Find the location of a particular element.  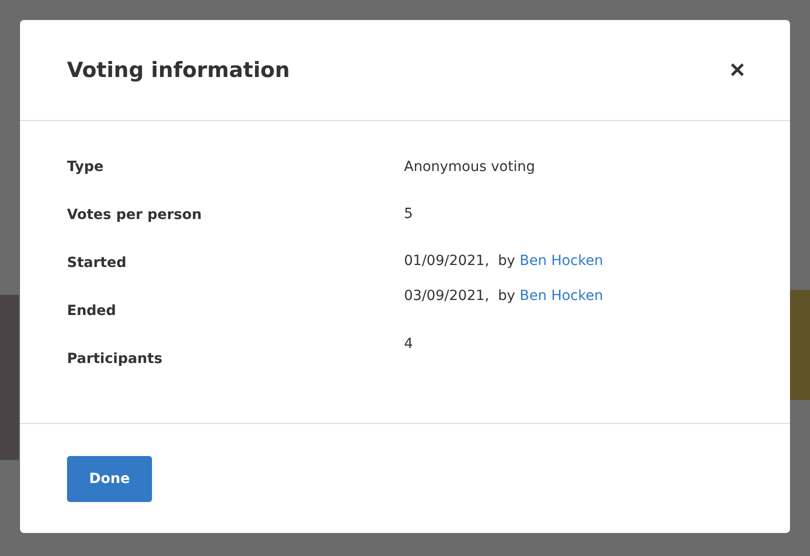

close-button: ✕ is located at coordinates (737, 70).